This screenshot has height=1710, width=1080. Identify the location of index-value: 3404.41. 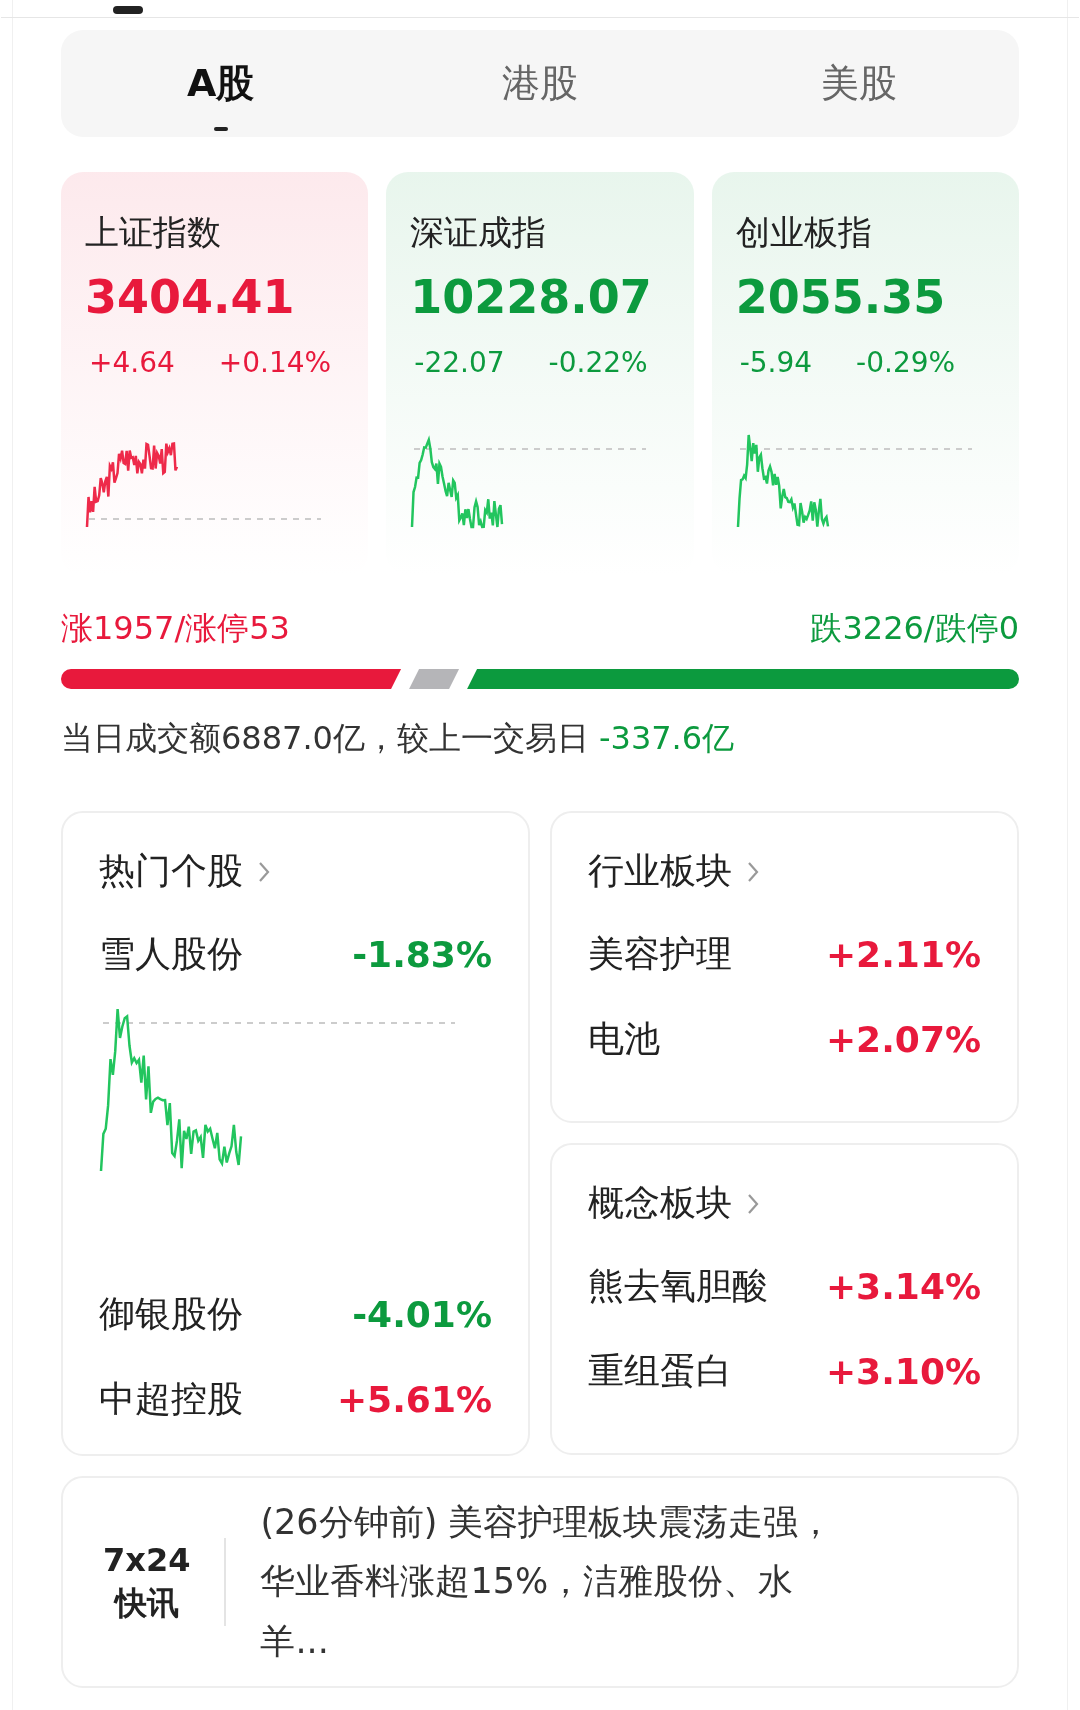
(190, 297).